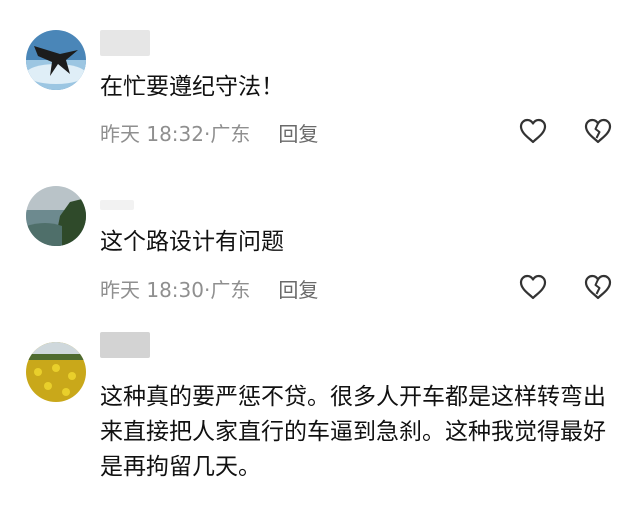 The width and height of the screenshot is (640, 509). Describe the element at coordinates (152, 290) in the screenshot. I see `comment-time: 昨天 18:30` at that location.